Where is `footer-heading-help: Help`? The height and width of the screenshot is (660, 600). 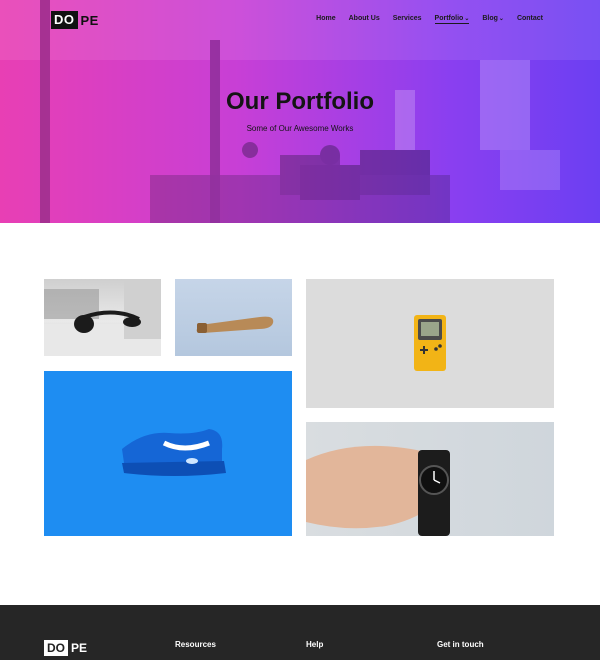 footer-heading-help: Help is located at coordinates (315, 644).